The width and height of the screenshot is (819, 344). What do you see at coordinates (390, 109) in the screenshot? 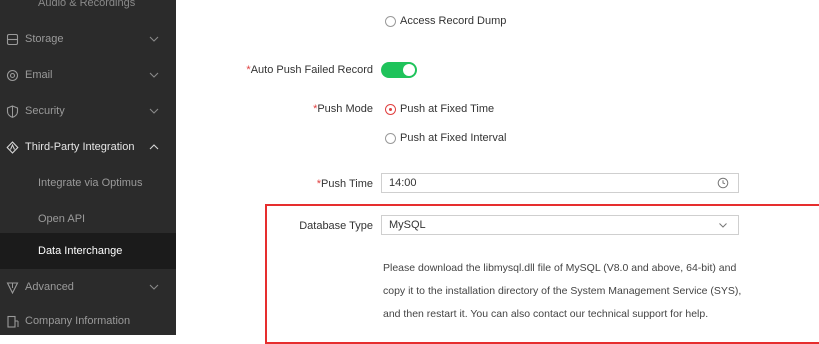
I see `push-fixed-time-radio` at bounding box center [390, 109].